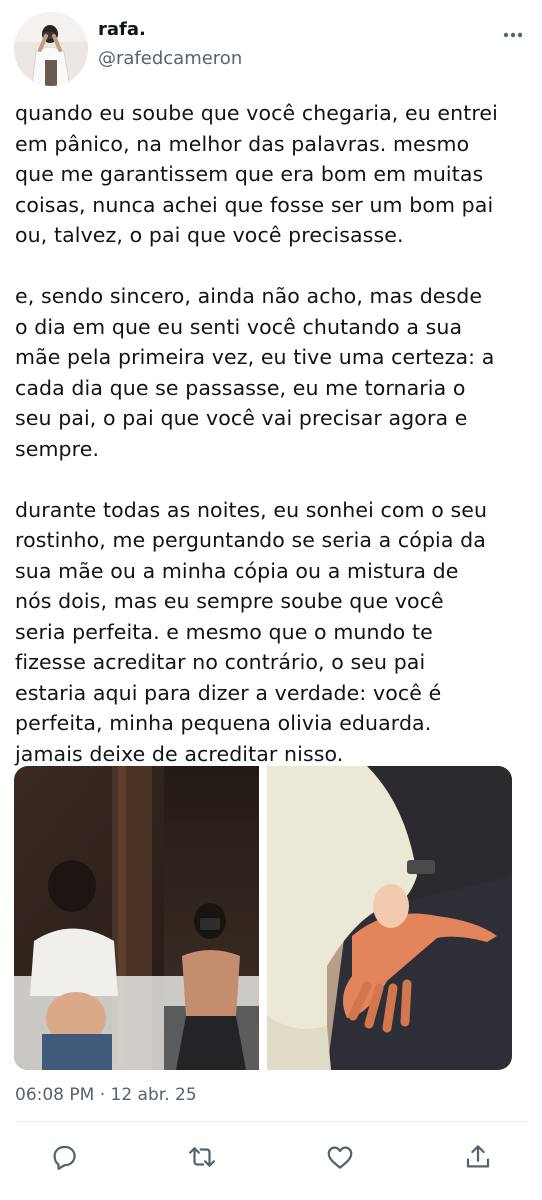  I want to click on share-icon, so click(478, 1156).